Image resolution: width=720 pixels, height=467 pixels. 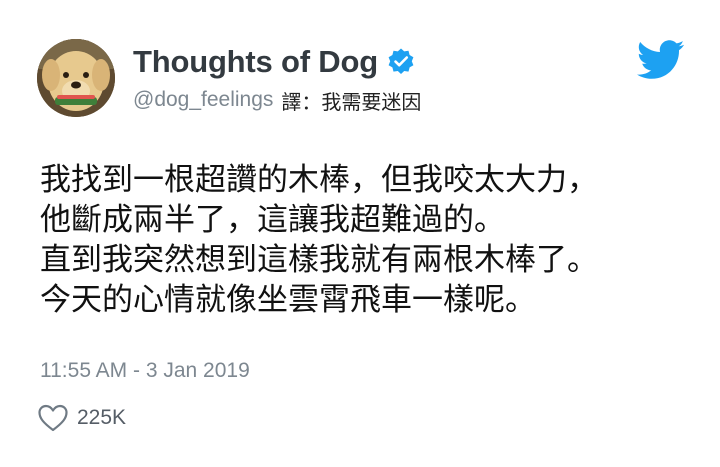 I want to click on username-handle: @dog_feelings, so click(x=203, y=100).